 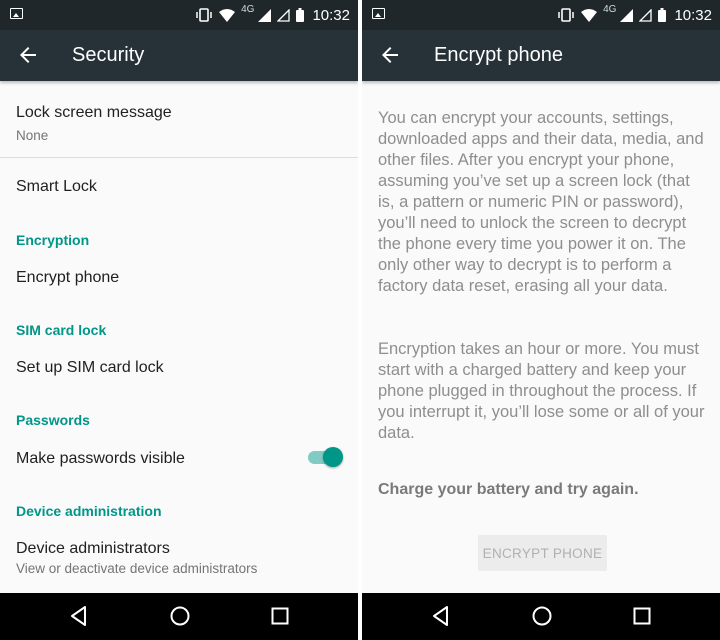 I want to click on sim-card-lock-item: Set up SIM card lock, so click(x=179, y=368).